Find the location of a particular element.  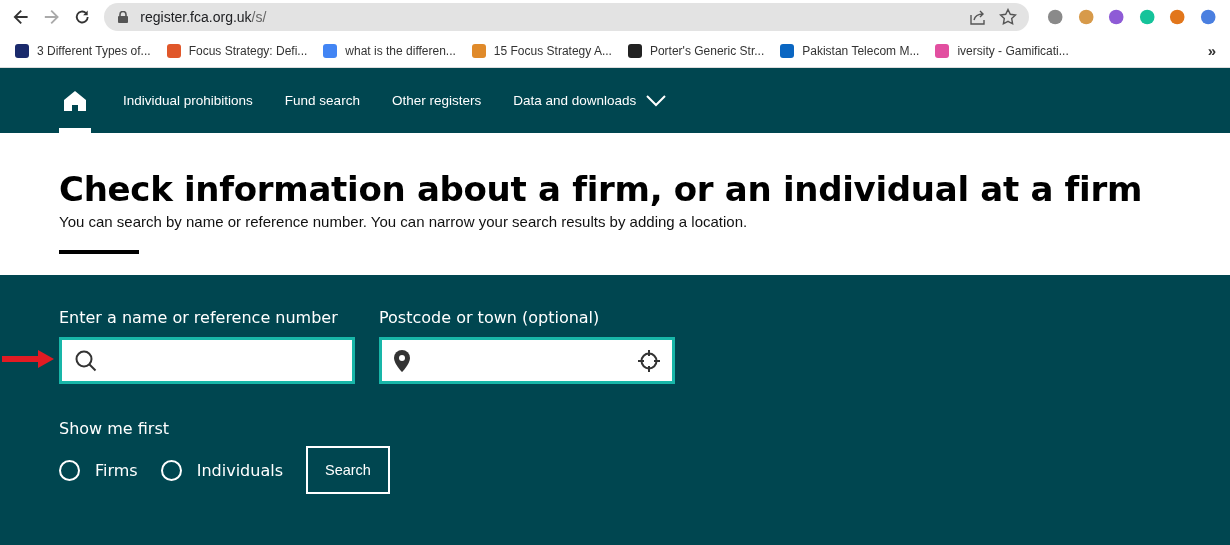

reload-icon is located at coordinates (82, 17).